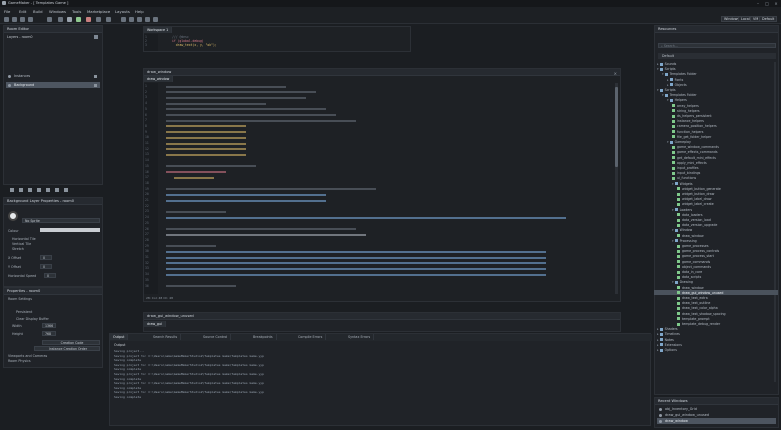 Image resolution: width=781 pixels, height=430 pixels. I want to click on filter-dropdown: Default, so click(717, 56).